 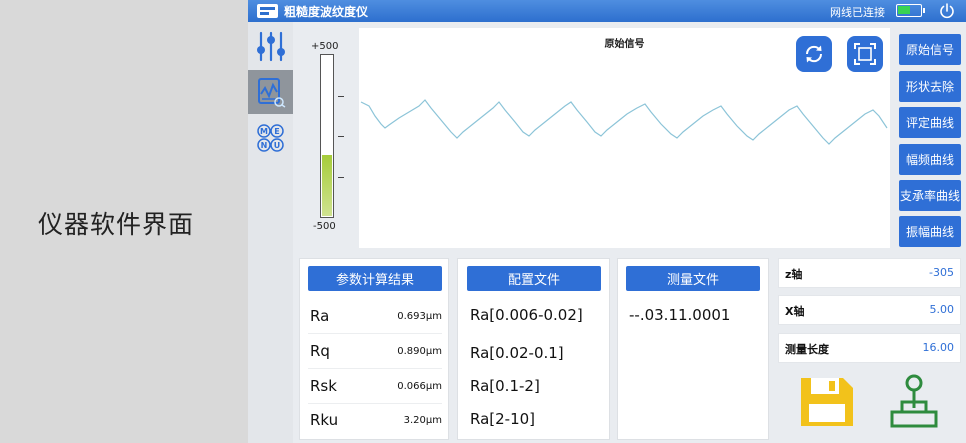 I want to click on power-icon, so click(x=947, y=11).